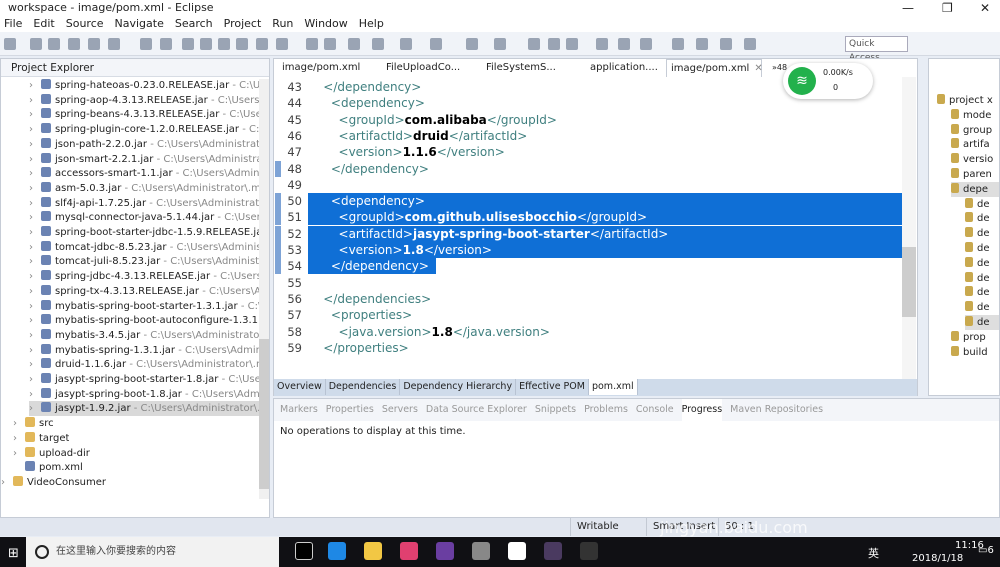 The height and width of the screenshot is (567, 1000). I want to click on view-tab-problems: Problems, so click(606, 410).